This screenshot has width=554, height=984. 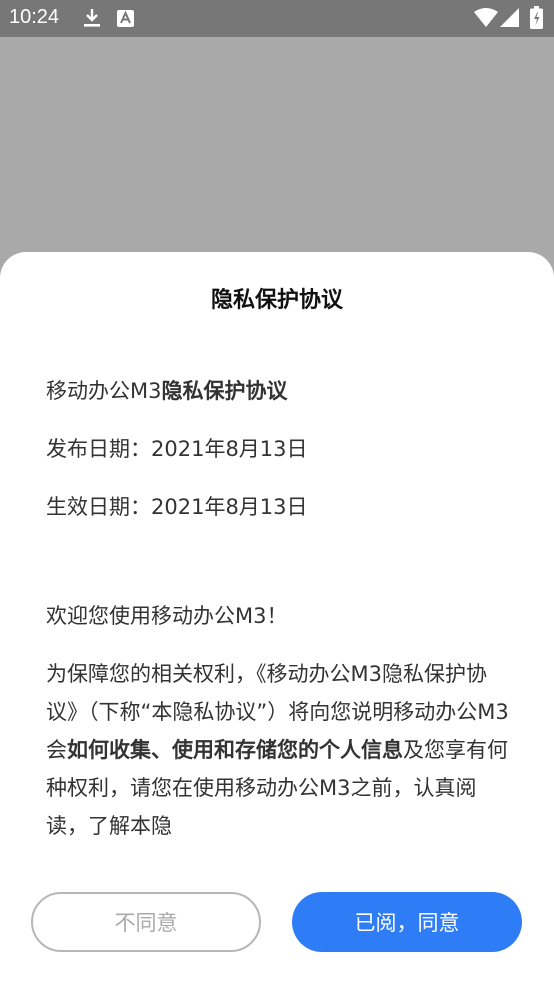 I want to click on signal-icon, so click(x=509, y=17).